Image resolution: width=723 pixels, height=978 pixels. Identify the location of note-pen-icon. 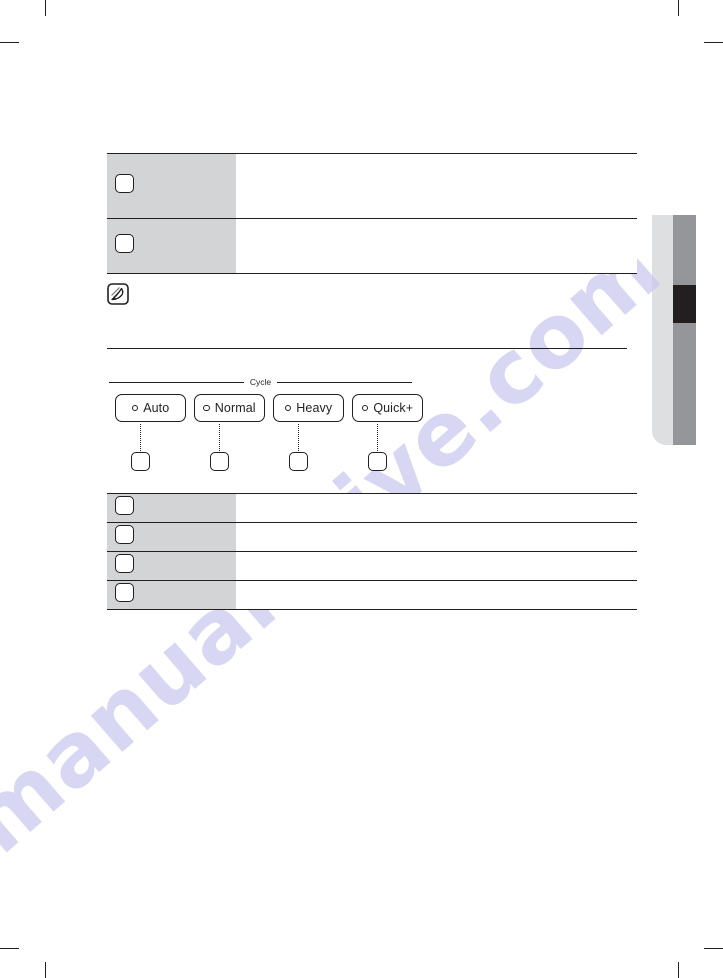
(118, 294).